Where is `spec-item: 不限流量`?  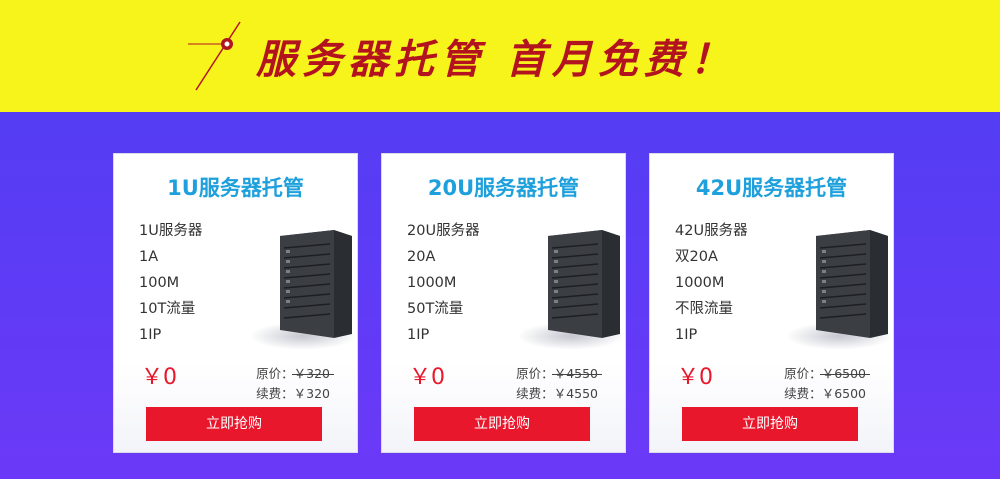 spec-item: 不限流量 is located at coordinates (704, 309).